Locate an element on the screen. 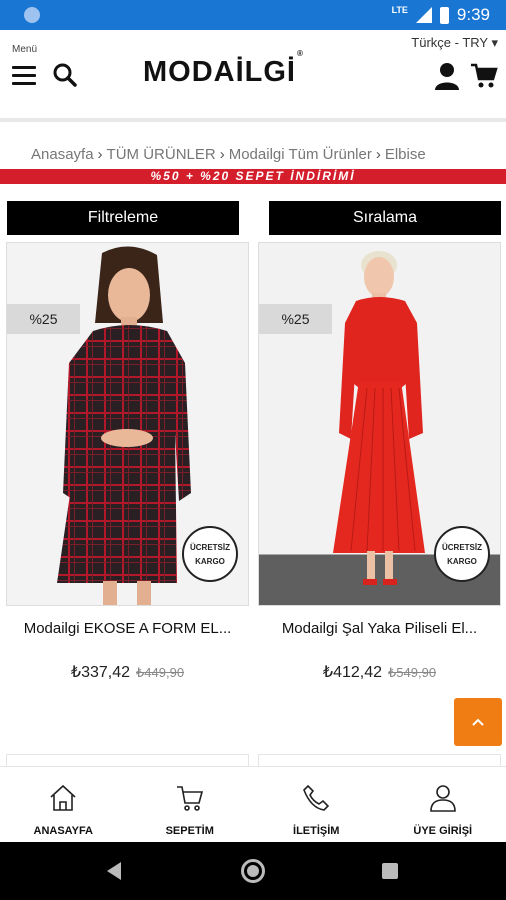 Image resolution: width=506 pixels, height=900 pixels. breadcrumb-brand-products: Modailgi Tüm Ürünler is located at coordinates (300, 154).